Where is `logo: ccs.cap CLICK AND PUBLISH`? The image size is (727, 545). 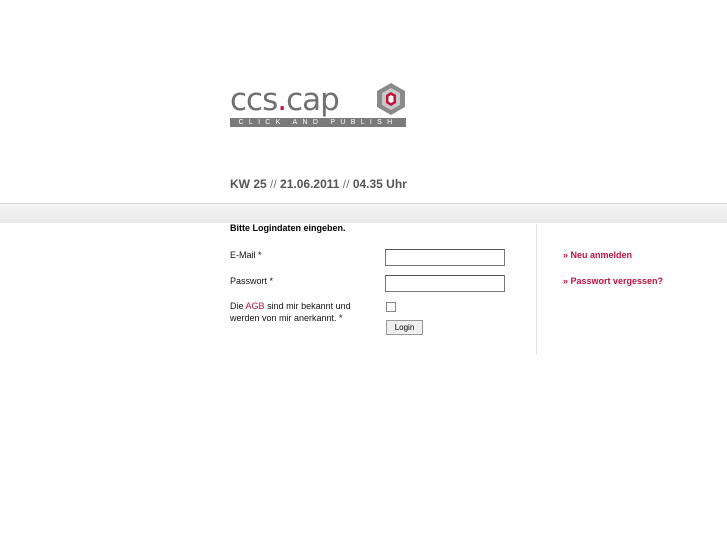 logo: ccs.cap CLICK AND PUBLISH is located at coordinates (320, 106).